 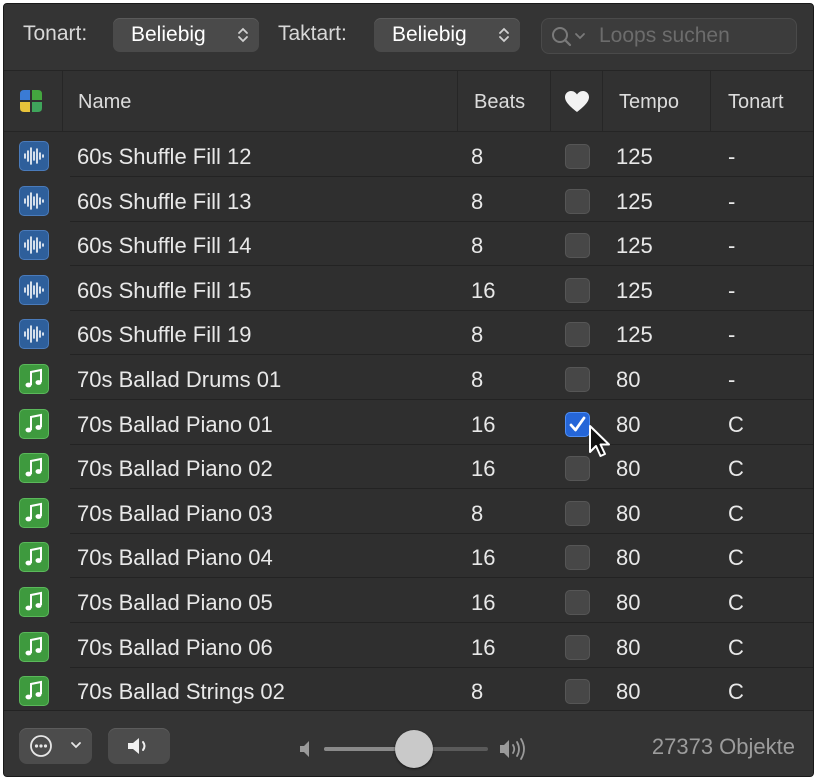 What do you see at coordinates (408, 511) in the screenshot?
I see `loop-row: 70s Ballad Piano 03 8 80 C` at bounding box center [408, 511].